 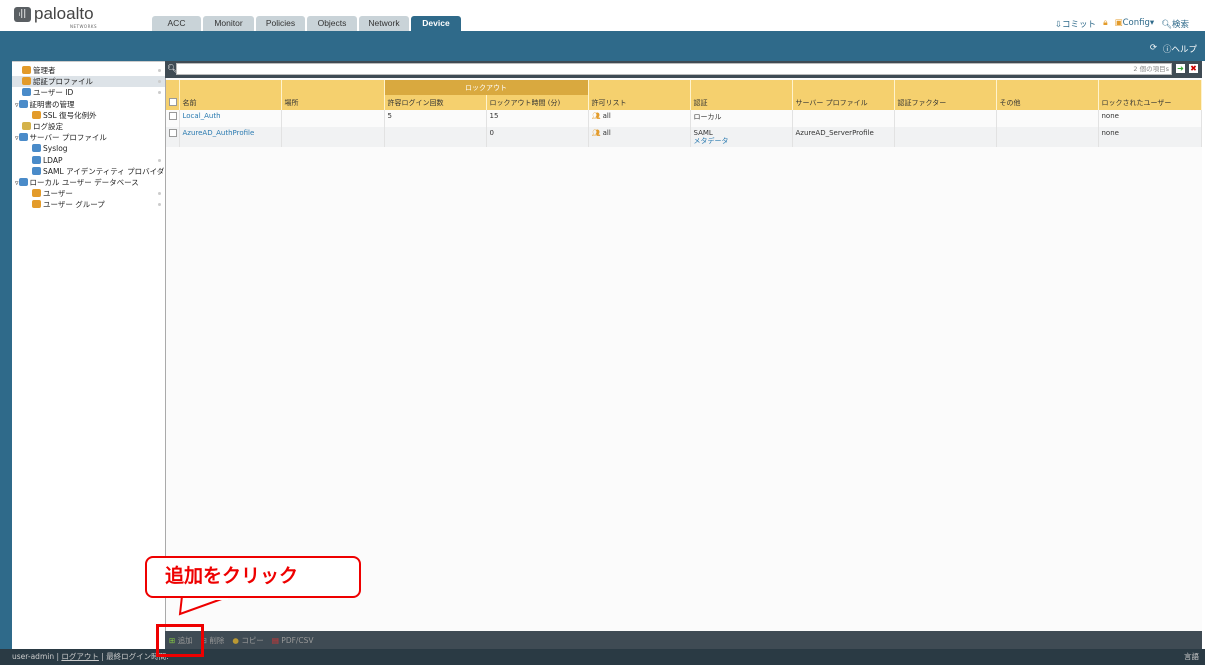 What do you see at coordinates (1180, 25) in the screenshot?
I see `search-label: 検索` at bounding box center [1180, 25].